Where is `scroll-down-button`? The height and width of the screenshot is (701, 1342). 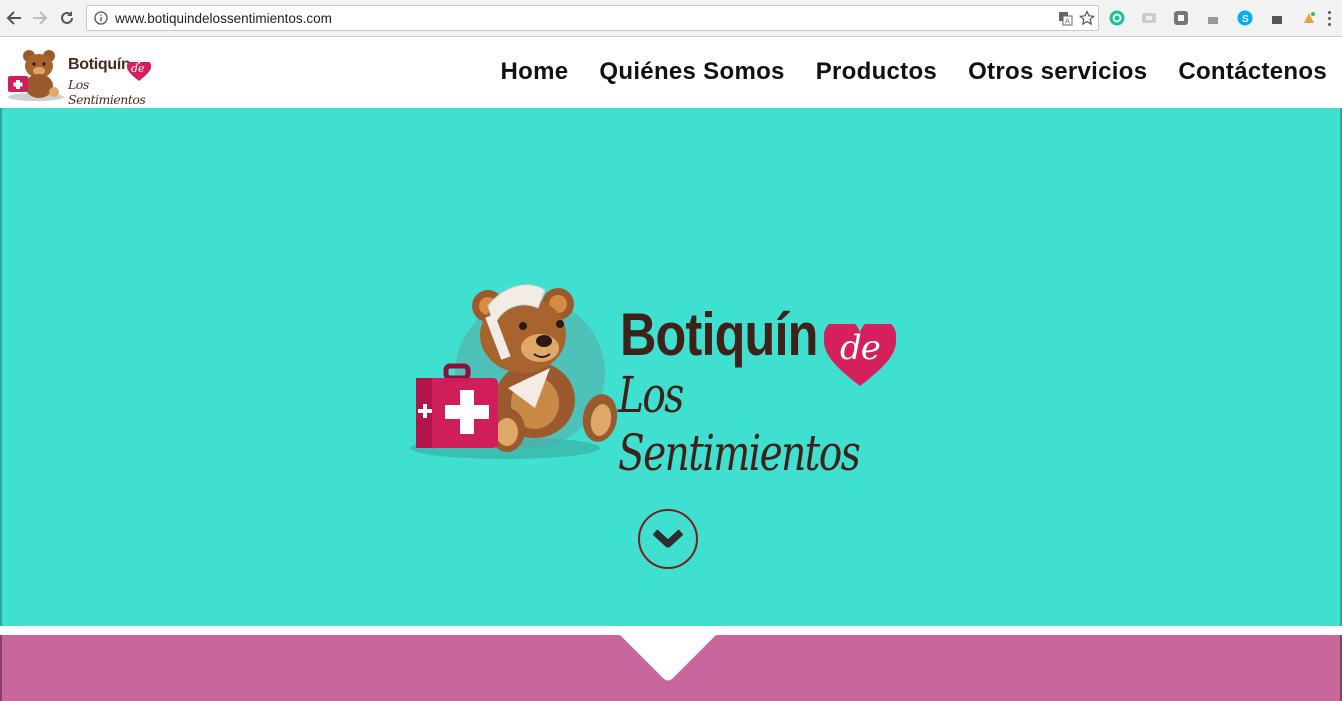
scroll-down-button is located at coordinates (668, 539).